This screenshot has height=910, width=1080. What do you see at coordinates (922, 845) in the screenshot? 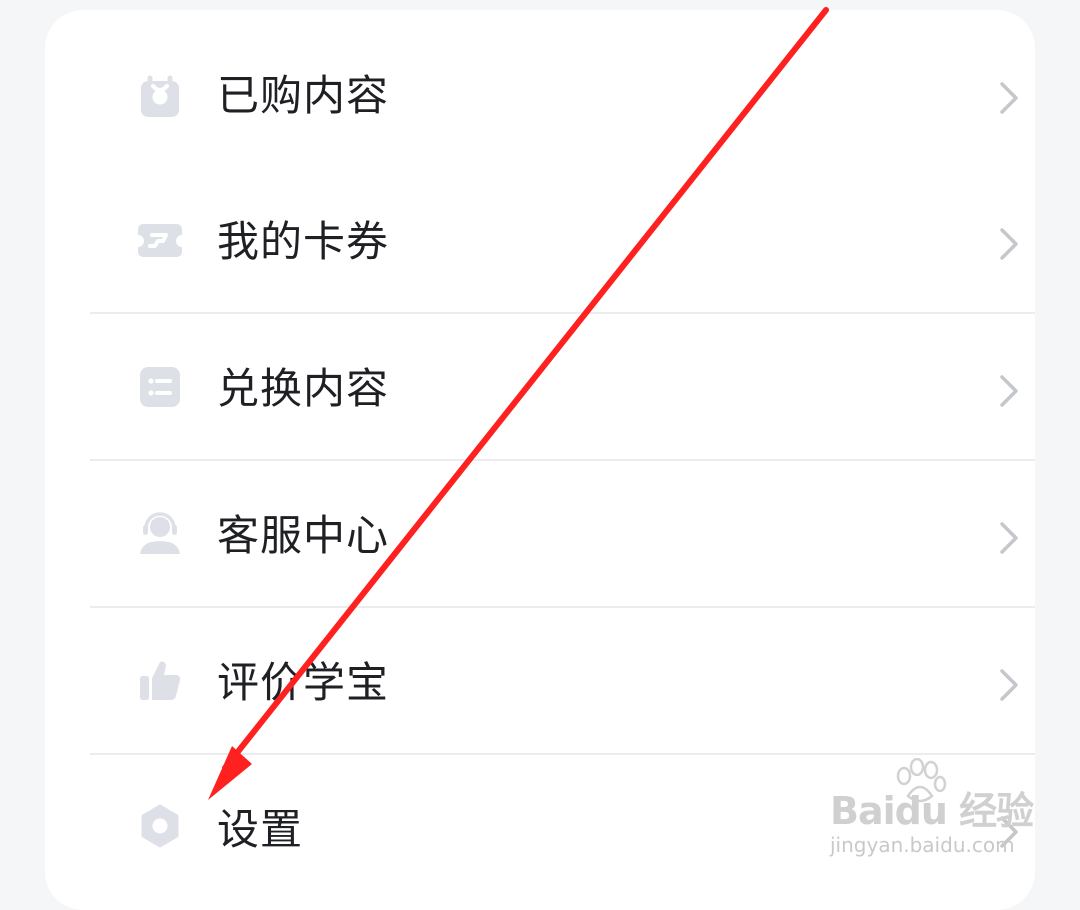
I see `watermark-url: jingyan.baidu.com` at bounding box center [922, 845].